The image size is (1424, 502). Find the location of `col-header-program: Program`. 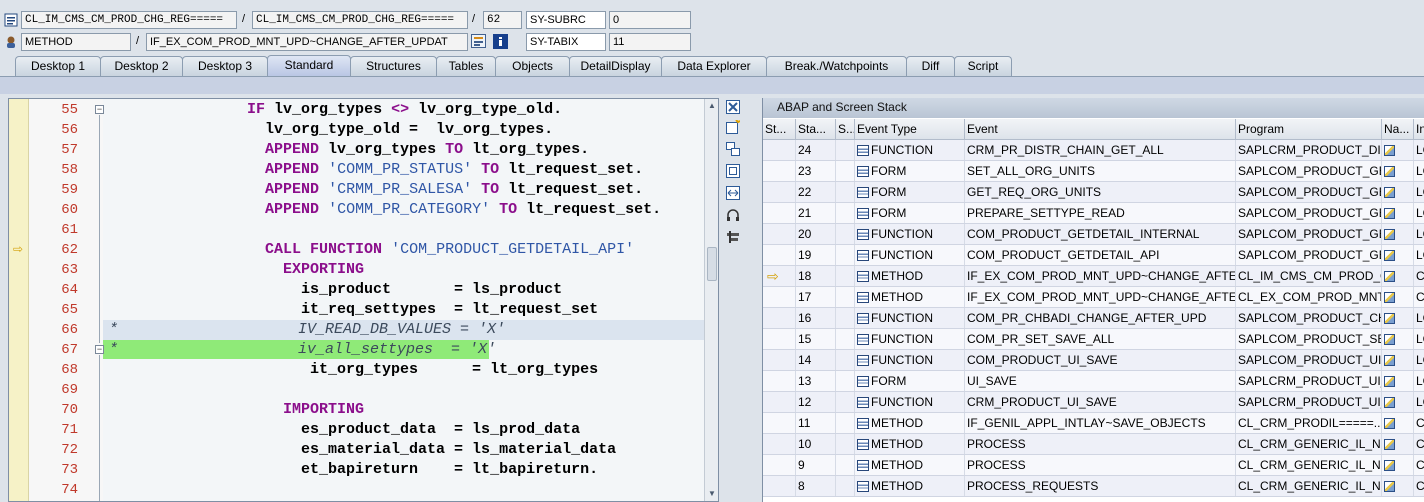

col-header-program: Program is located at coordinates (1309, 129).